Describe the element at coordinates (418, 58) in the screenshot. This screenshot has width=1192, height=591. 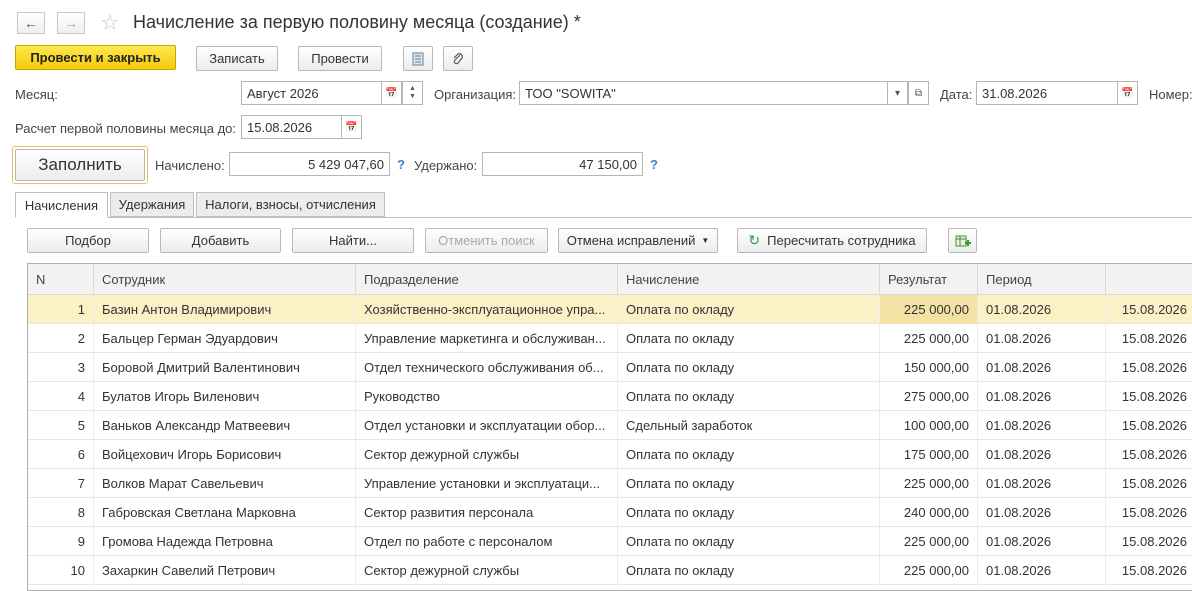
I see `report-button` at that location.